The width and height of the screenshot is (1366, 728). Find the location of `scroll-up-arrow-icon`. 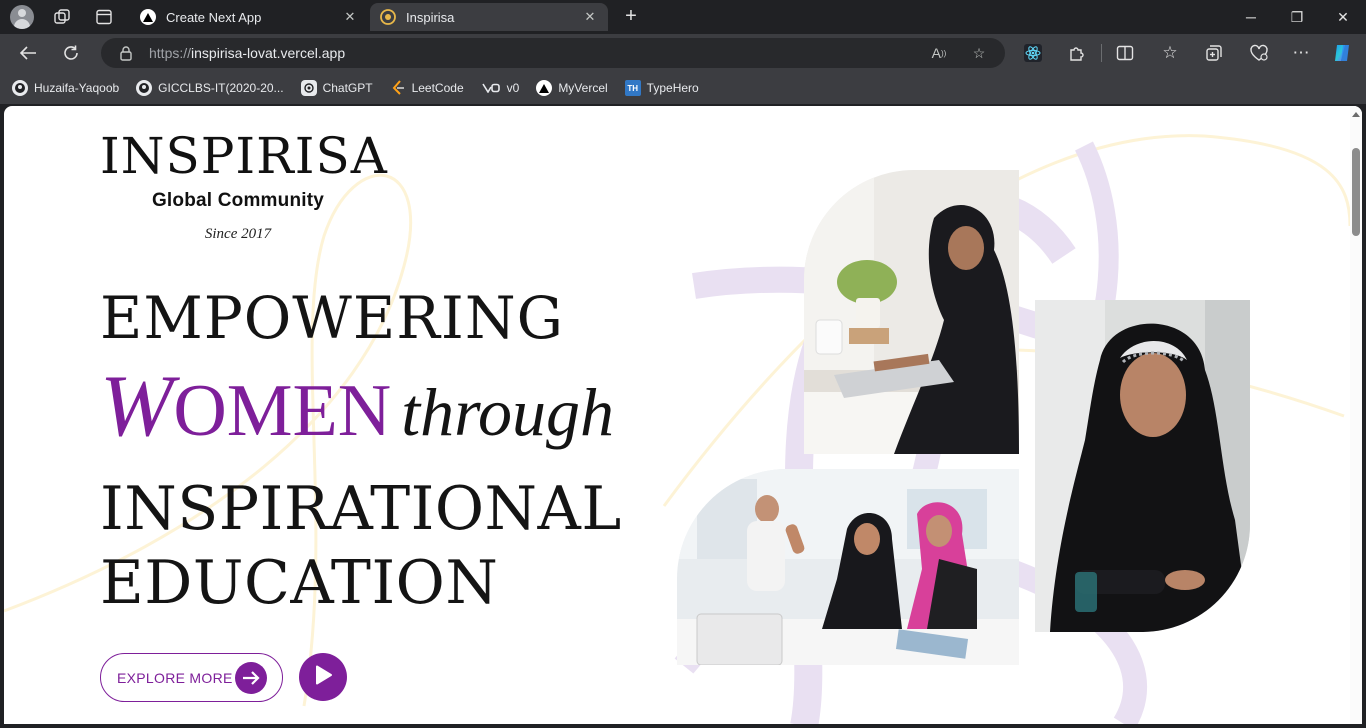

scroll-up-arrow-icon is located at coordinates (1356, 114).